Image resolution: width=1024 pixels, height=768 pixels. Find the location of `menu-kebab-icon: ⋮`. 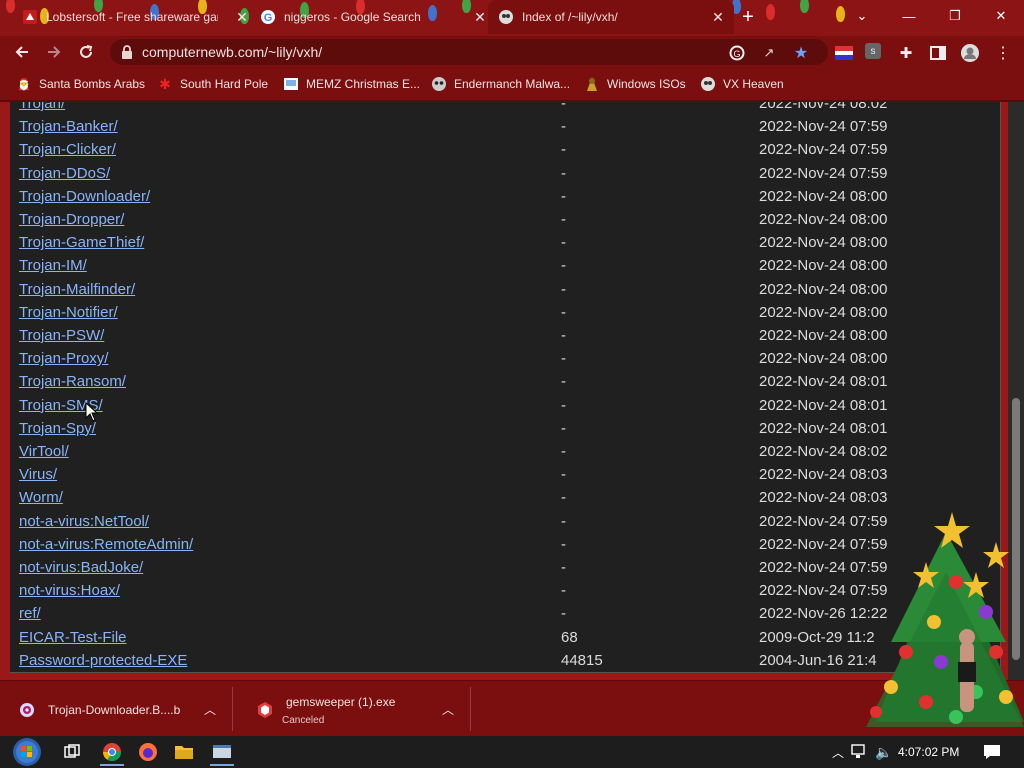

menu-kebab-icon: ⋮ is located at coordinates (1003, 53).